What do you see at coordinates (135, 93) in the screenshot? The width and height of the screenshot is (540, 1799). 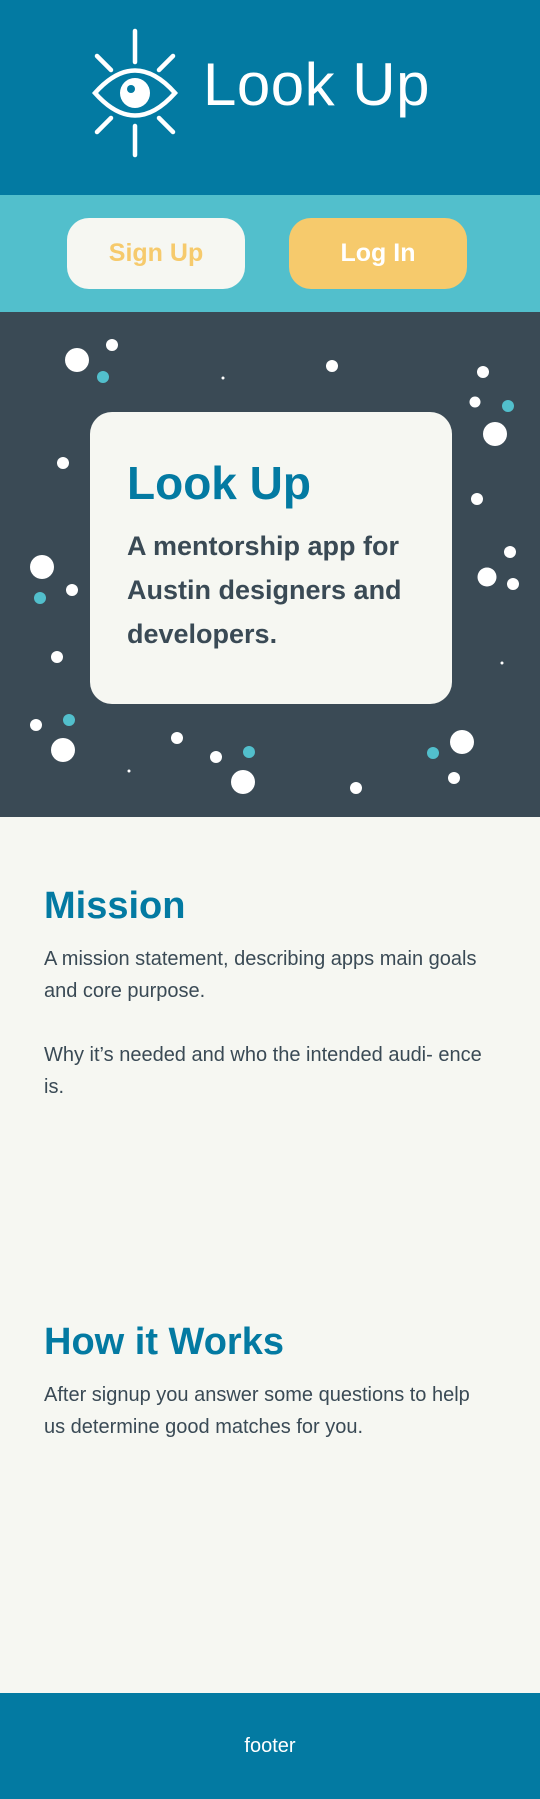 I see `eye-icon` at bounding box center [135, 93].